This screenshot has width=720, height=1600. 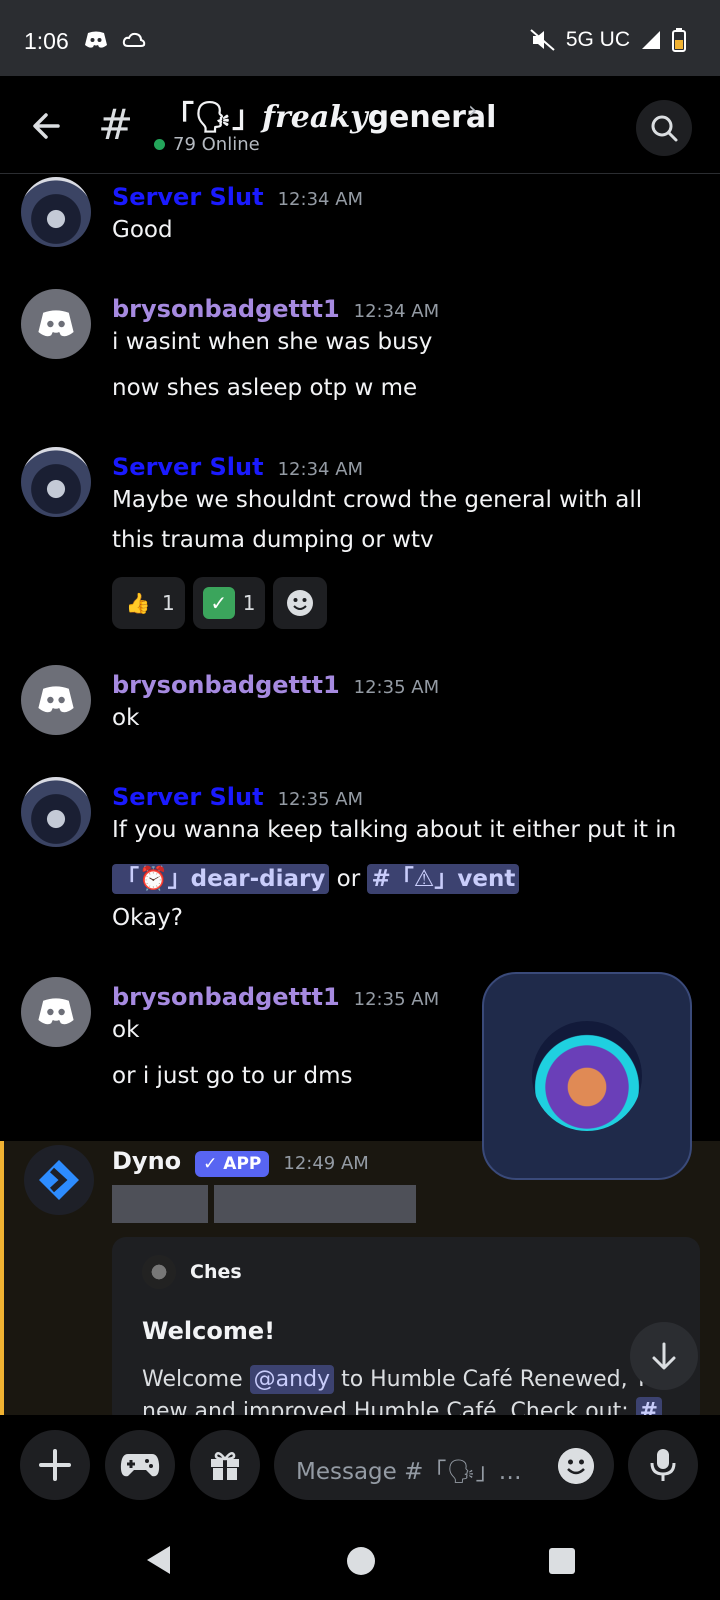 I want to click on online-label: 79 Online, so click(x=216, y=144).